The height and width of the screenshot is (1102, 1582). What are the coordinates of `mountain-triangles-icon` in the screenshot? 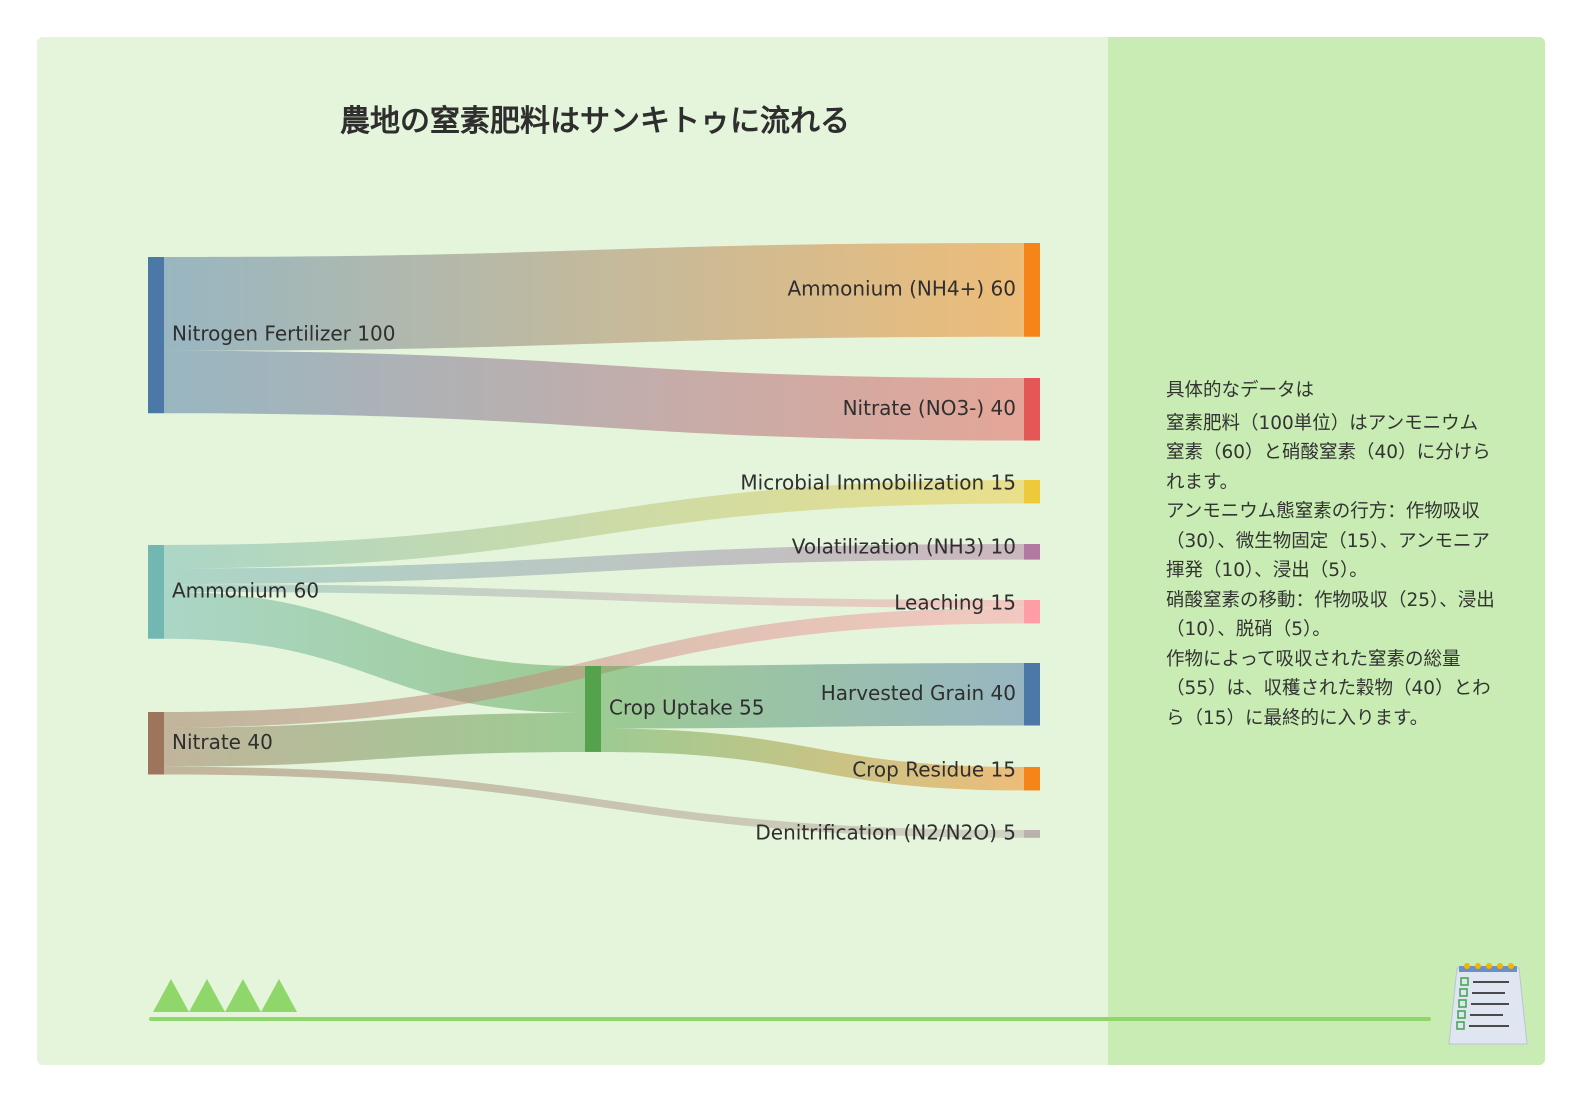 It's located at (225, 995).